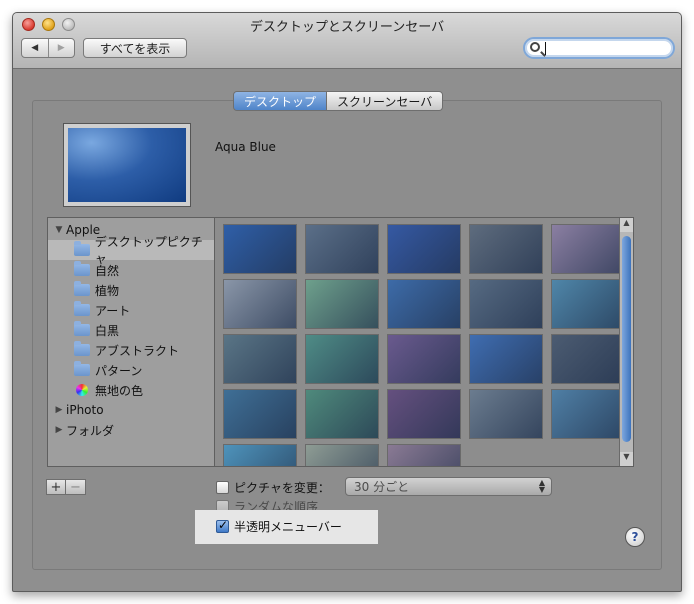 This screenshot has width=694, height=604. What do you see at coordinates (35, 48) in the screenshot?
I see `back-button: ◀` at bounding box center [35, 48].